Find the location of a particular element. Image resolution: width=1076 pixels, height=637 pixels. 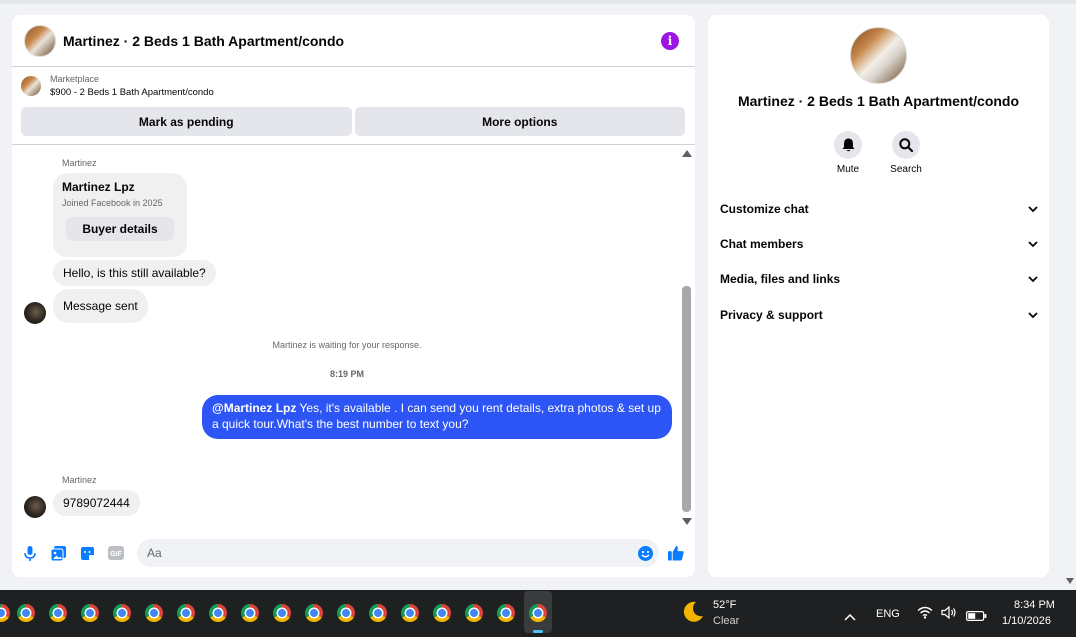

scroll-thumb is located at coordinates (686, 399).